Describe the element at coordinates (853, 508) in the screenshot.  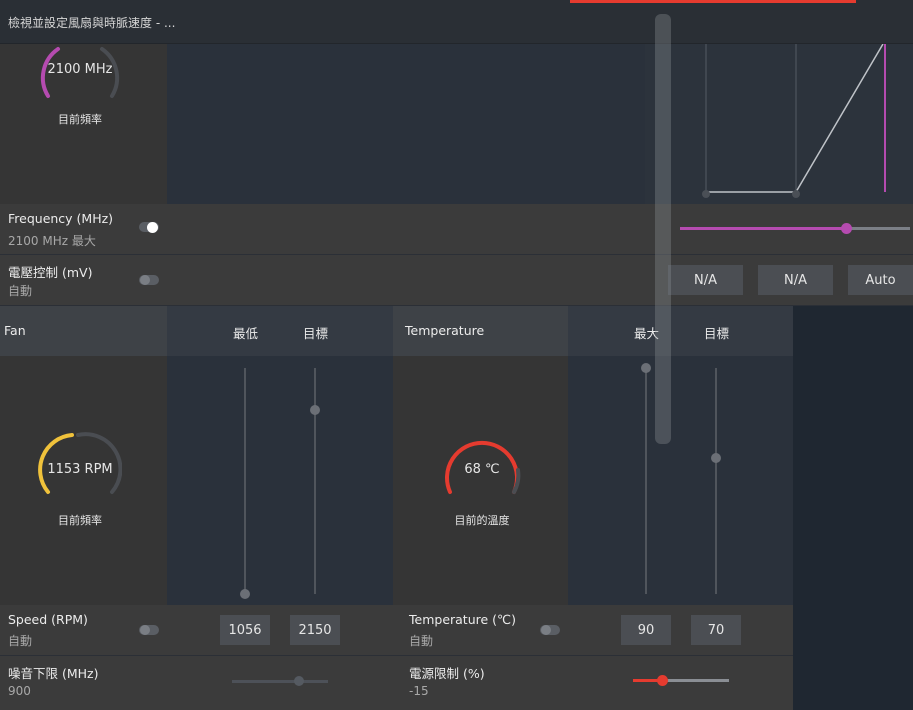
I see `right-empty-panel` at that location.